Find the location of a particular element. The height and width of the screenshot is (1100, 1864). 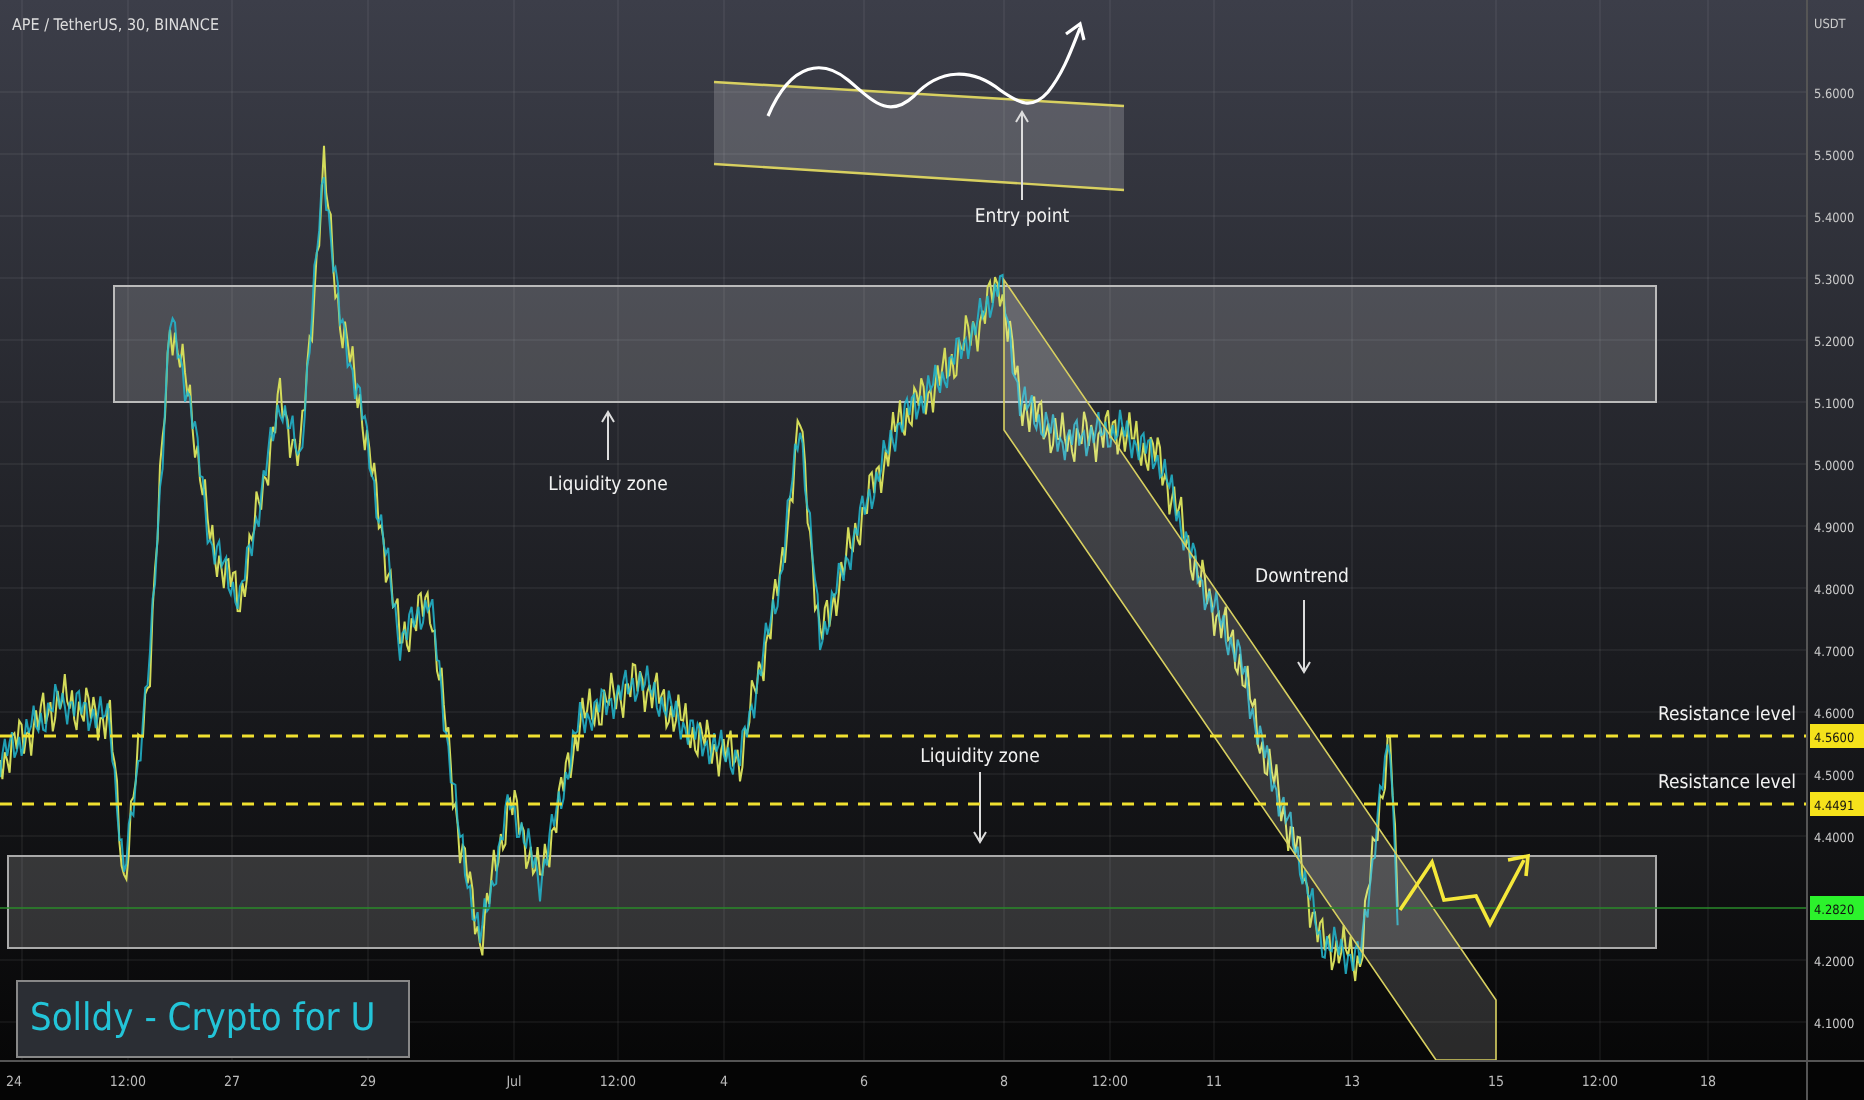

annotation-label: Downtrend is located at coordinates (1302, 577).